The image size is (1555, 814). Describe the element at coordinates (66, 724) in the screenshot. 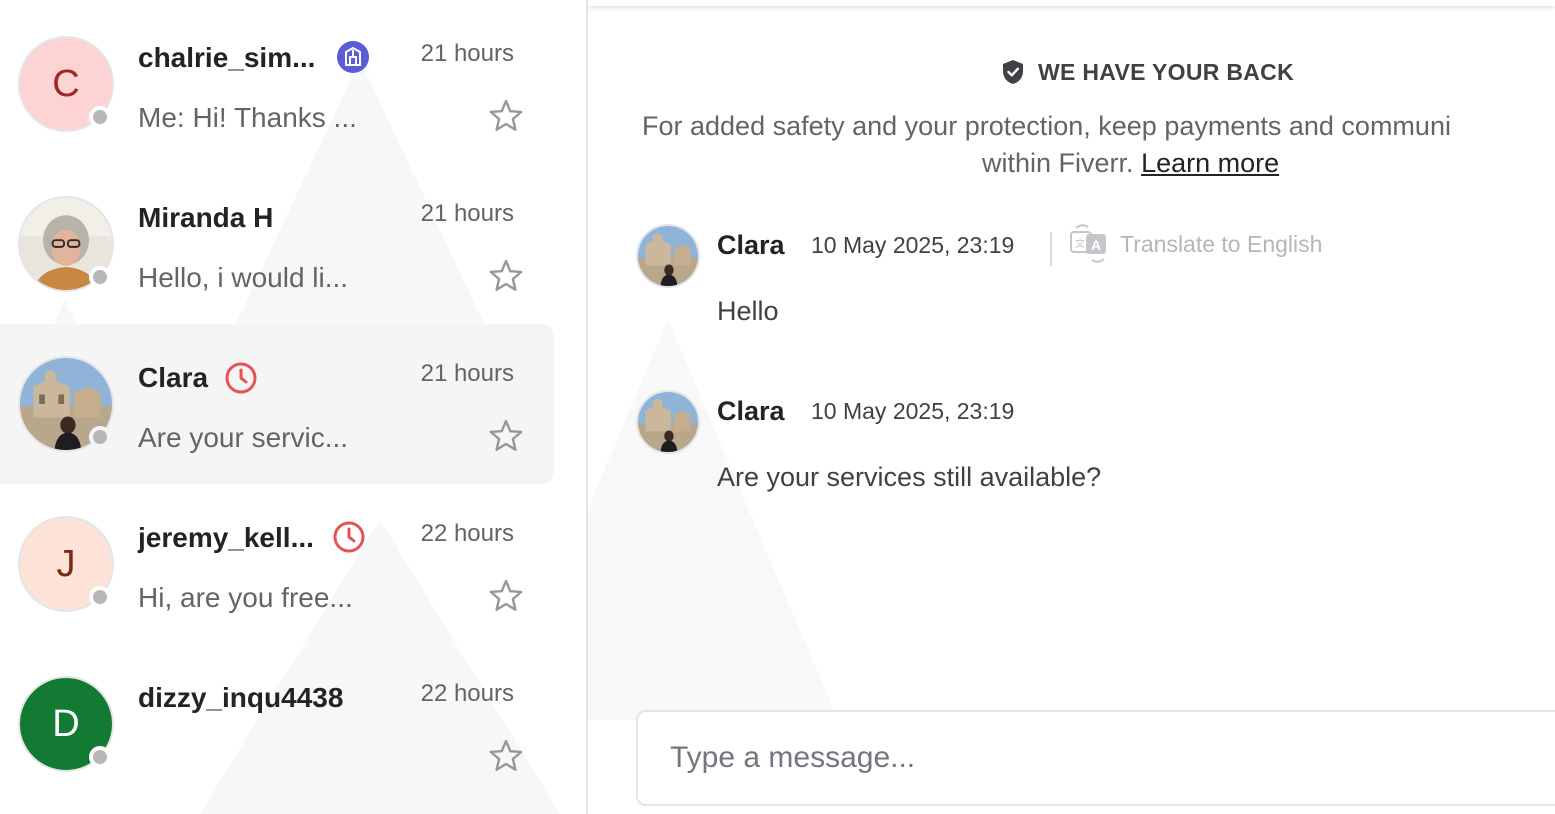

I see `avatar: D` at that location.